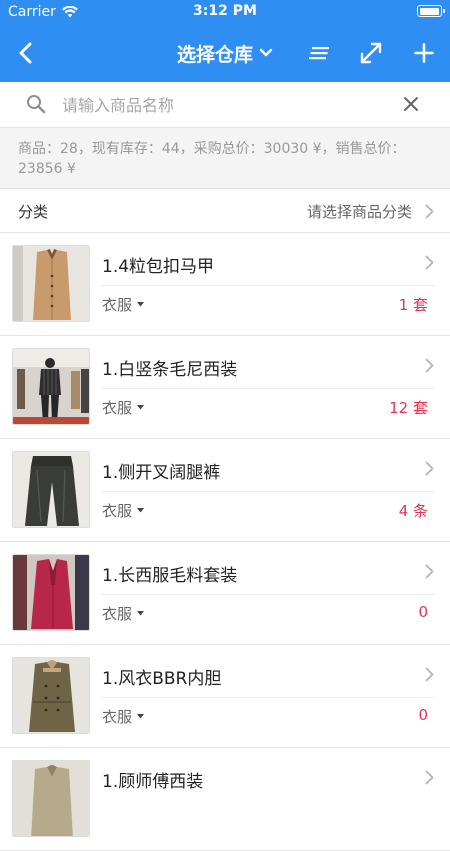  I want to click on product-name: 1.顾师傅西装, so click(153, 782).